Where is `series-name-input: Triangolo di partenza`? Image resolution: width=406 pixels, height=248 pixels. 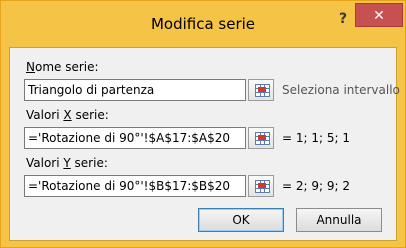
series-name-input: Triangolo di partenza is located at coordinates (135, 90).